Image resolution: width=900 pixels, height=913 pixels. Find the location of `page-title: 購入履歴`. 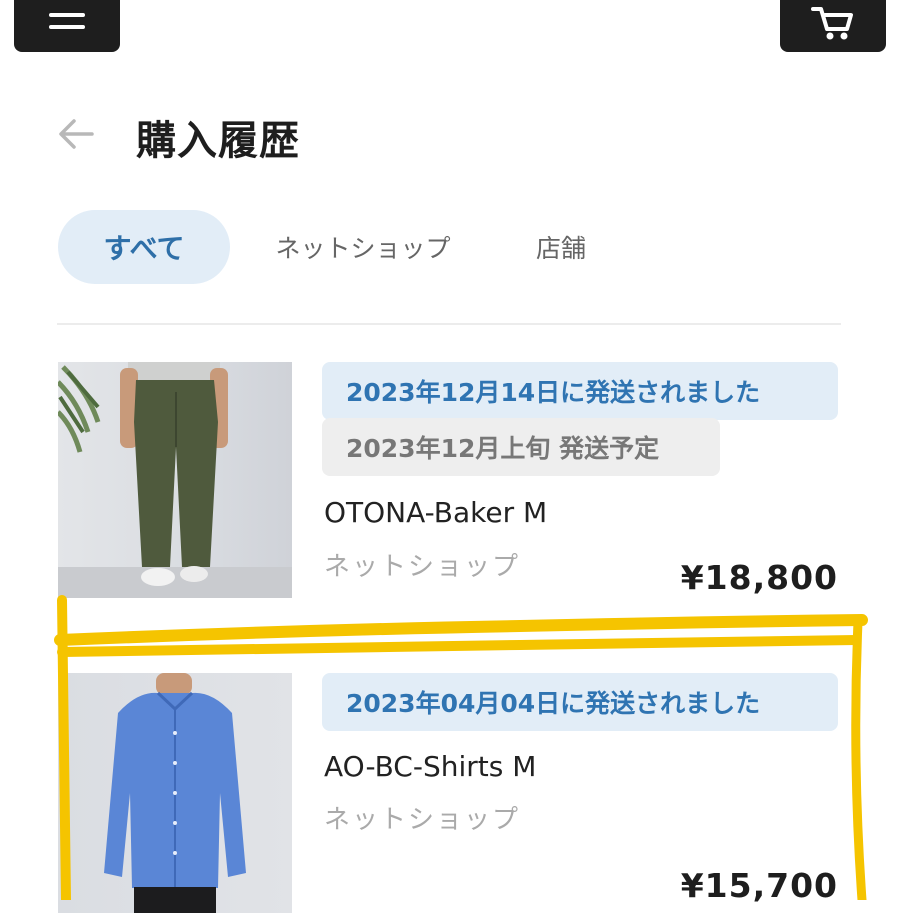

page-title: 購入履歴 is located at coordinates (218, 141).